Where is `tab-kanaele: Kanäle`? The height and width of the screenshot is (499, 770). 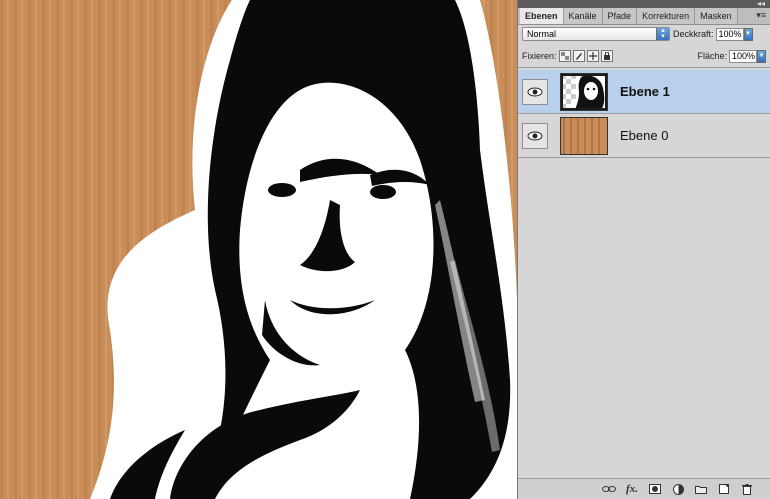
tab-kanaele: Kanäle is located at coordinates (583, 16).